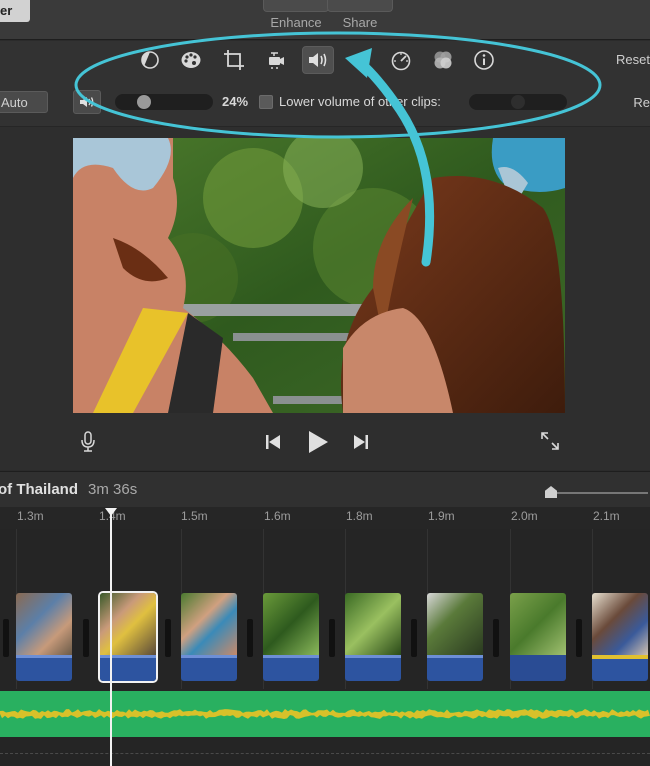 The image size is (650, 766). Describe the element at coordinates (598, 493) in the screenshot. I see `zoom-slider` at that location.